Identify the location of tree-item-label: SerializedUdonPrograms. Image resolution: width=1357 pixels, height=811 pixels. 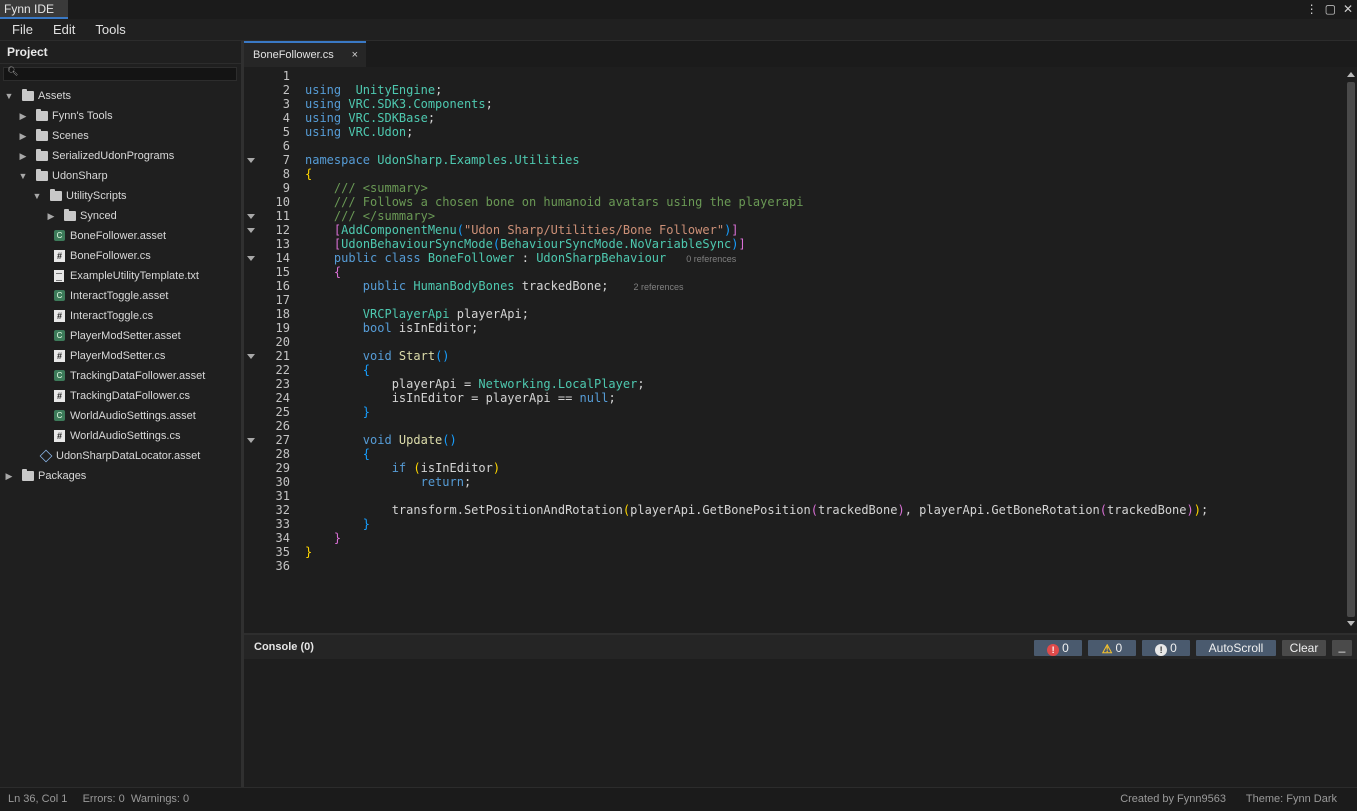
(113, 156).